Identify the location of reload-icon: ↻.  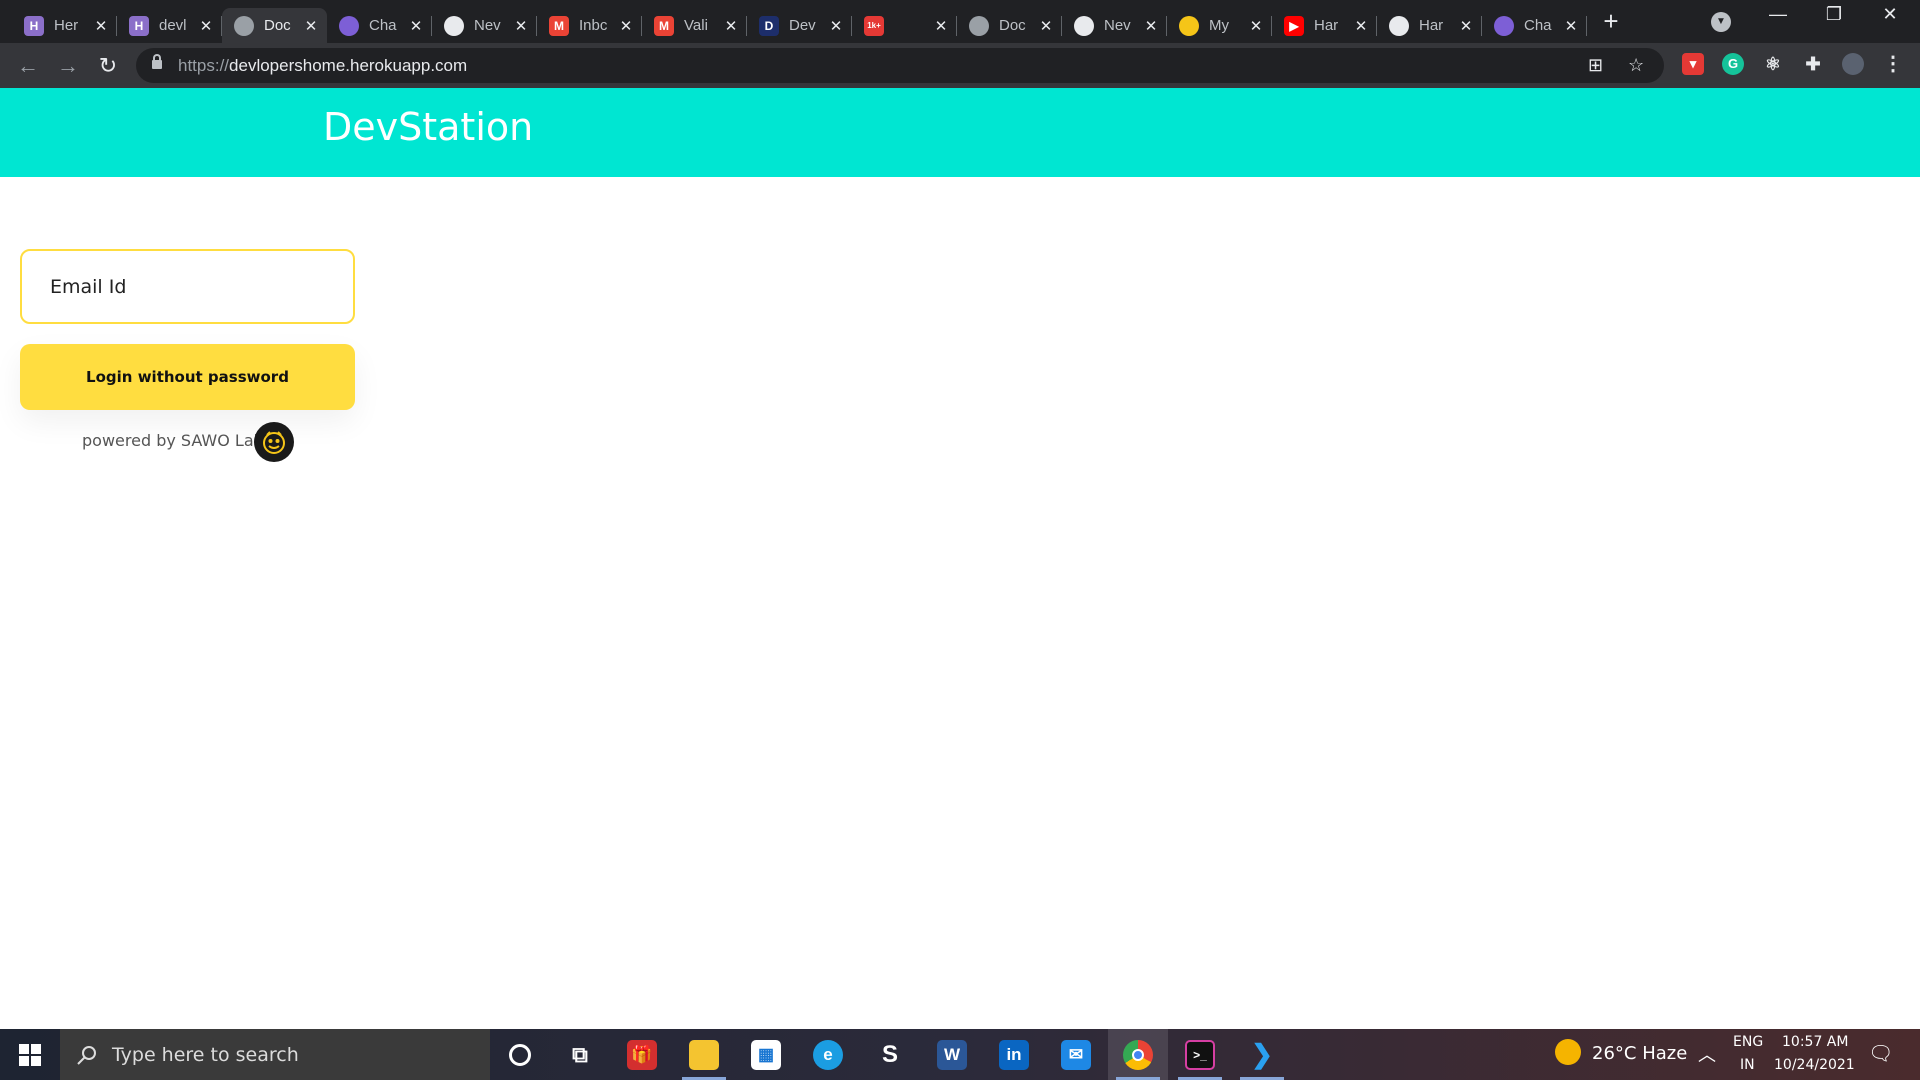
(108, 66).